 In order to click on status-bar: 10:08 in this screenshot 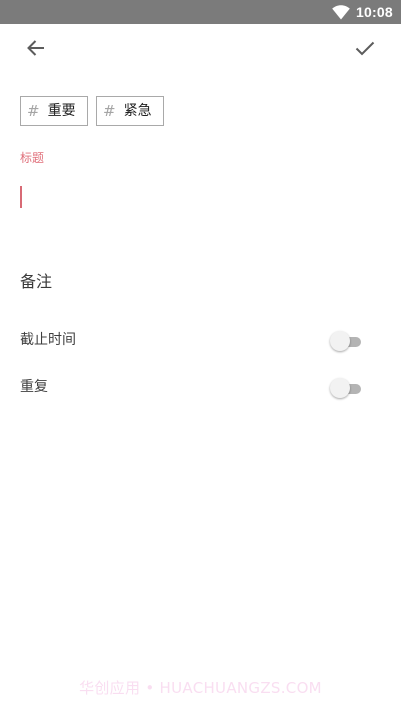, I will do `click(200, 12)`.